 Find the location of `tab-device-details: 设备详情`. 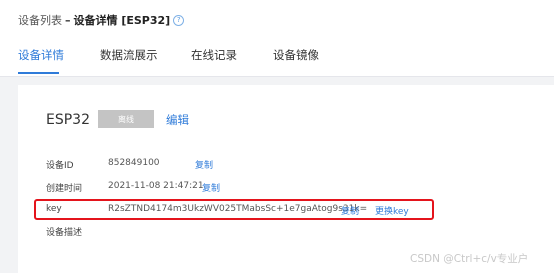

tab-device-details: 设备详情 is located at coordinates (41, 55).